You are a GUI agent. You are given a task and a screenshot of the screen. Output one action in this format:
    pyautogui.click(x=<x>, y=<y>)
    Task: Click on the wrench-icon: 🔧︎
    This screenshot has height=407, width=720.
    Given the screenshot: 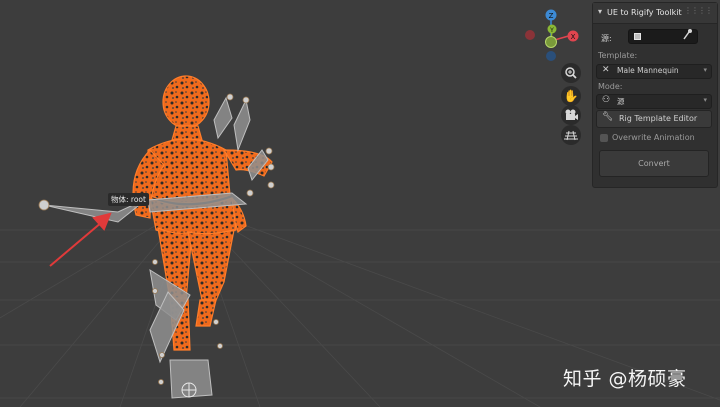 What is the action you would take?
    pyautogui.click(x=608, y=117)
    